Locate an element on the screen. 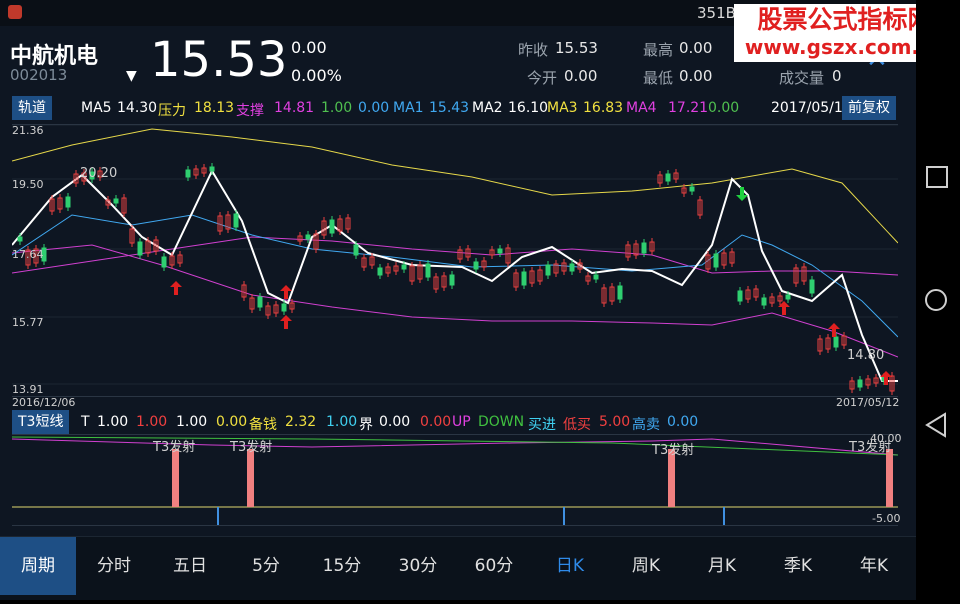 This screenshot has width=960, height=604. sub-y-top: 40.00 is located at coordinates (886, 438).